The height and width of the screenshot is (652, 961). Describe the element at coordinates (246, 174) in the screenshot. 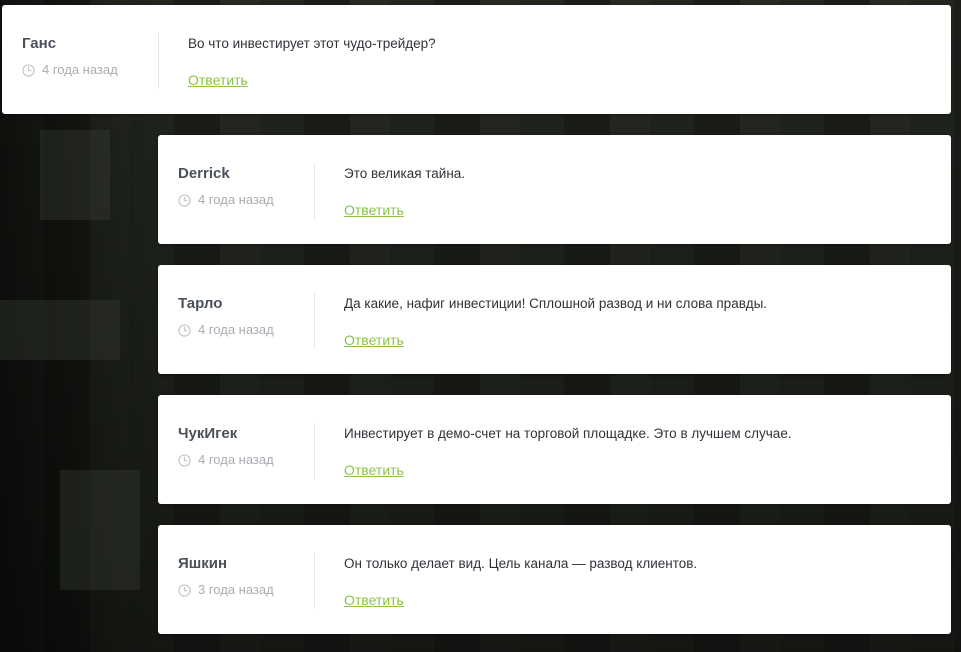

I see `comment-author: Derrick` at that location.